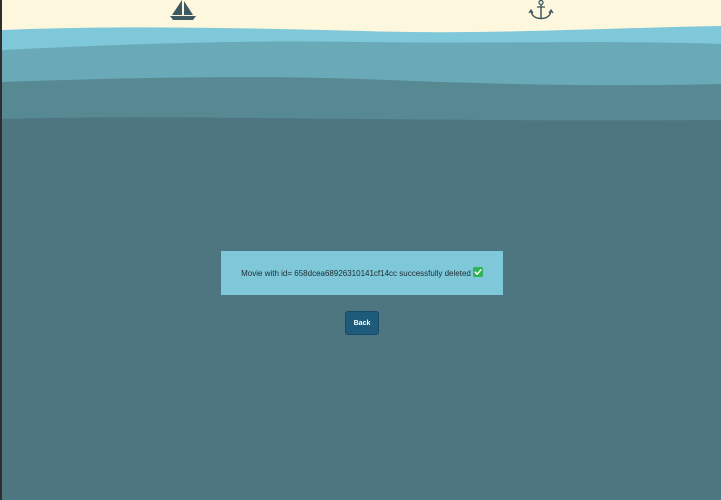 This screenshot has width=721, height=500. I want to click on back-button: Back, so click(362, 323).